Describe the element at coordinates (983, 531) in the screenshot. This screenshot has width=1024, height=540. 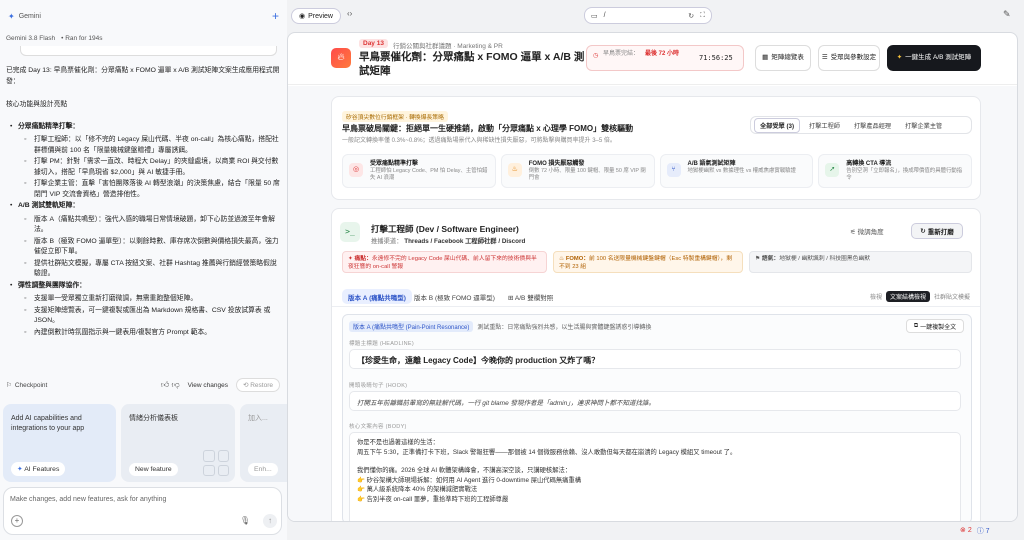
I see `info-count: ⓘ 7` at that location.